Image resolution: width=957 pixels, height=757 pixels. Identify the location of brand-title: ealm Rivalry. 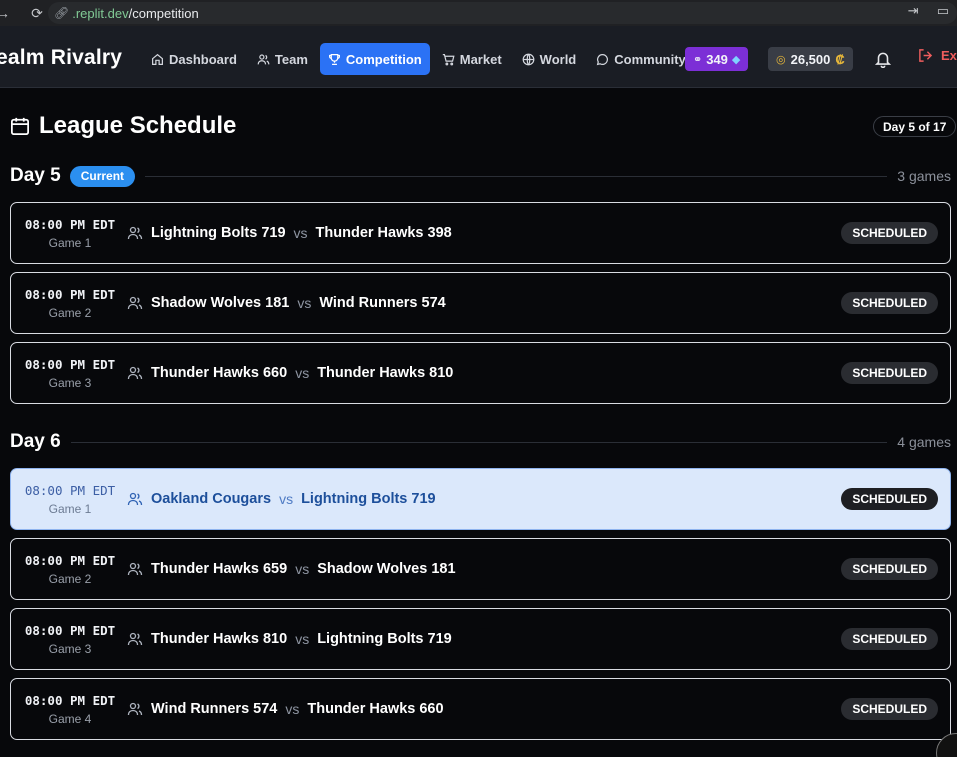
(61, 58).